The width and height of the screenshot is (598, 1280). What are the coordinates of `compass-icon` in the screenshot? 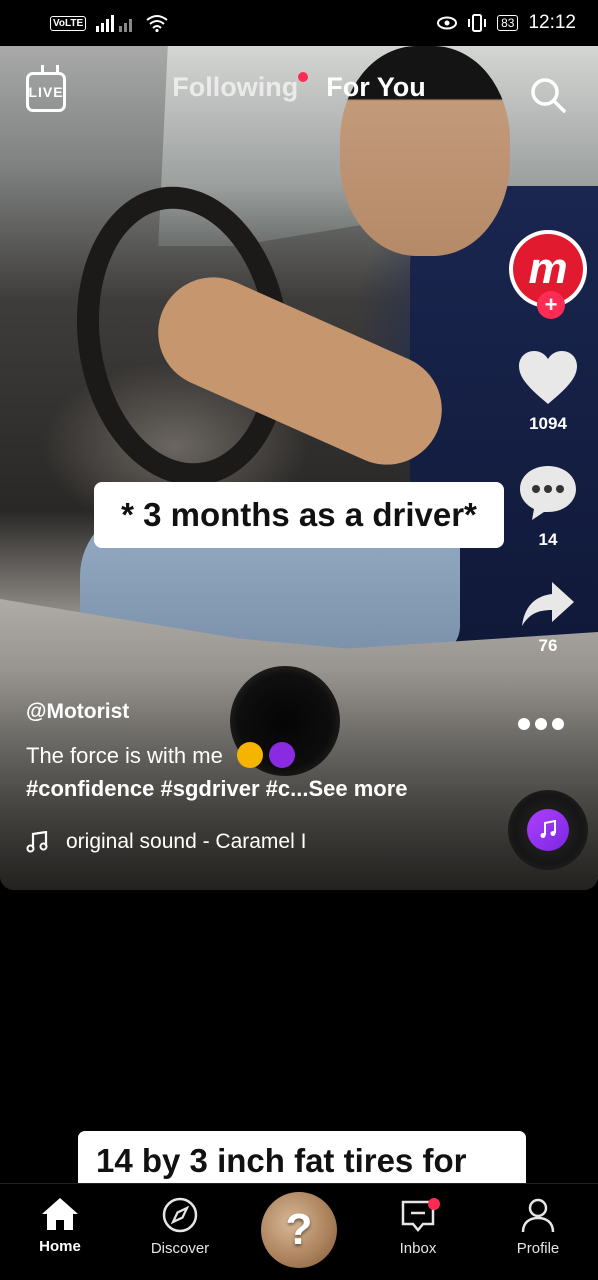 It's located at (180, 1215).